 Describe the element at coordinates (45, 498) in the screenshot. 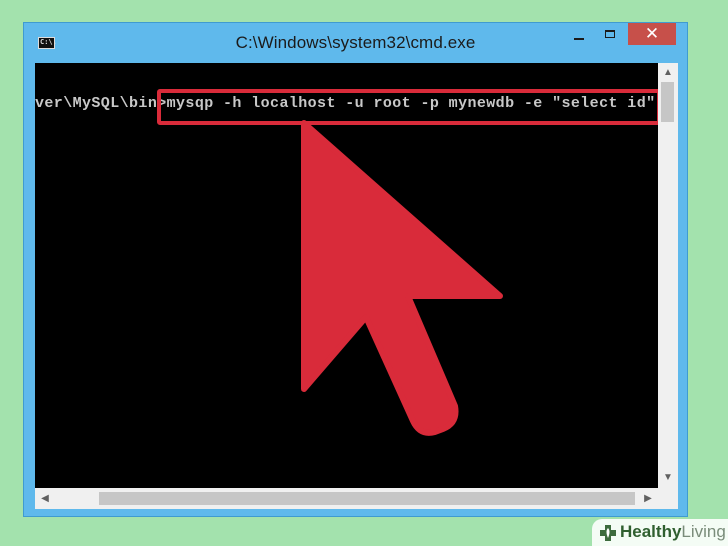

I see `scroll-left-icon: ◀` at that location.